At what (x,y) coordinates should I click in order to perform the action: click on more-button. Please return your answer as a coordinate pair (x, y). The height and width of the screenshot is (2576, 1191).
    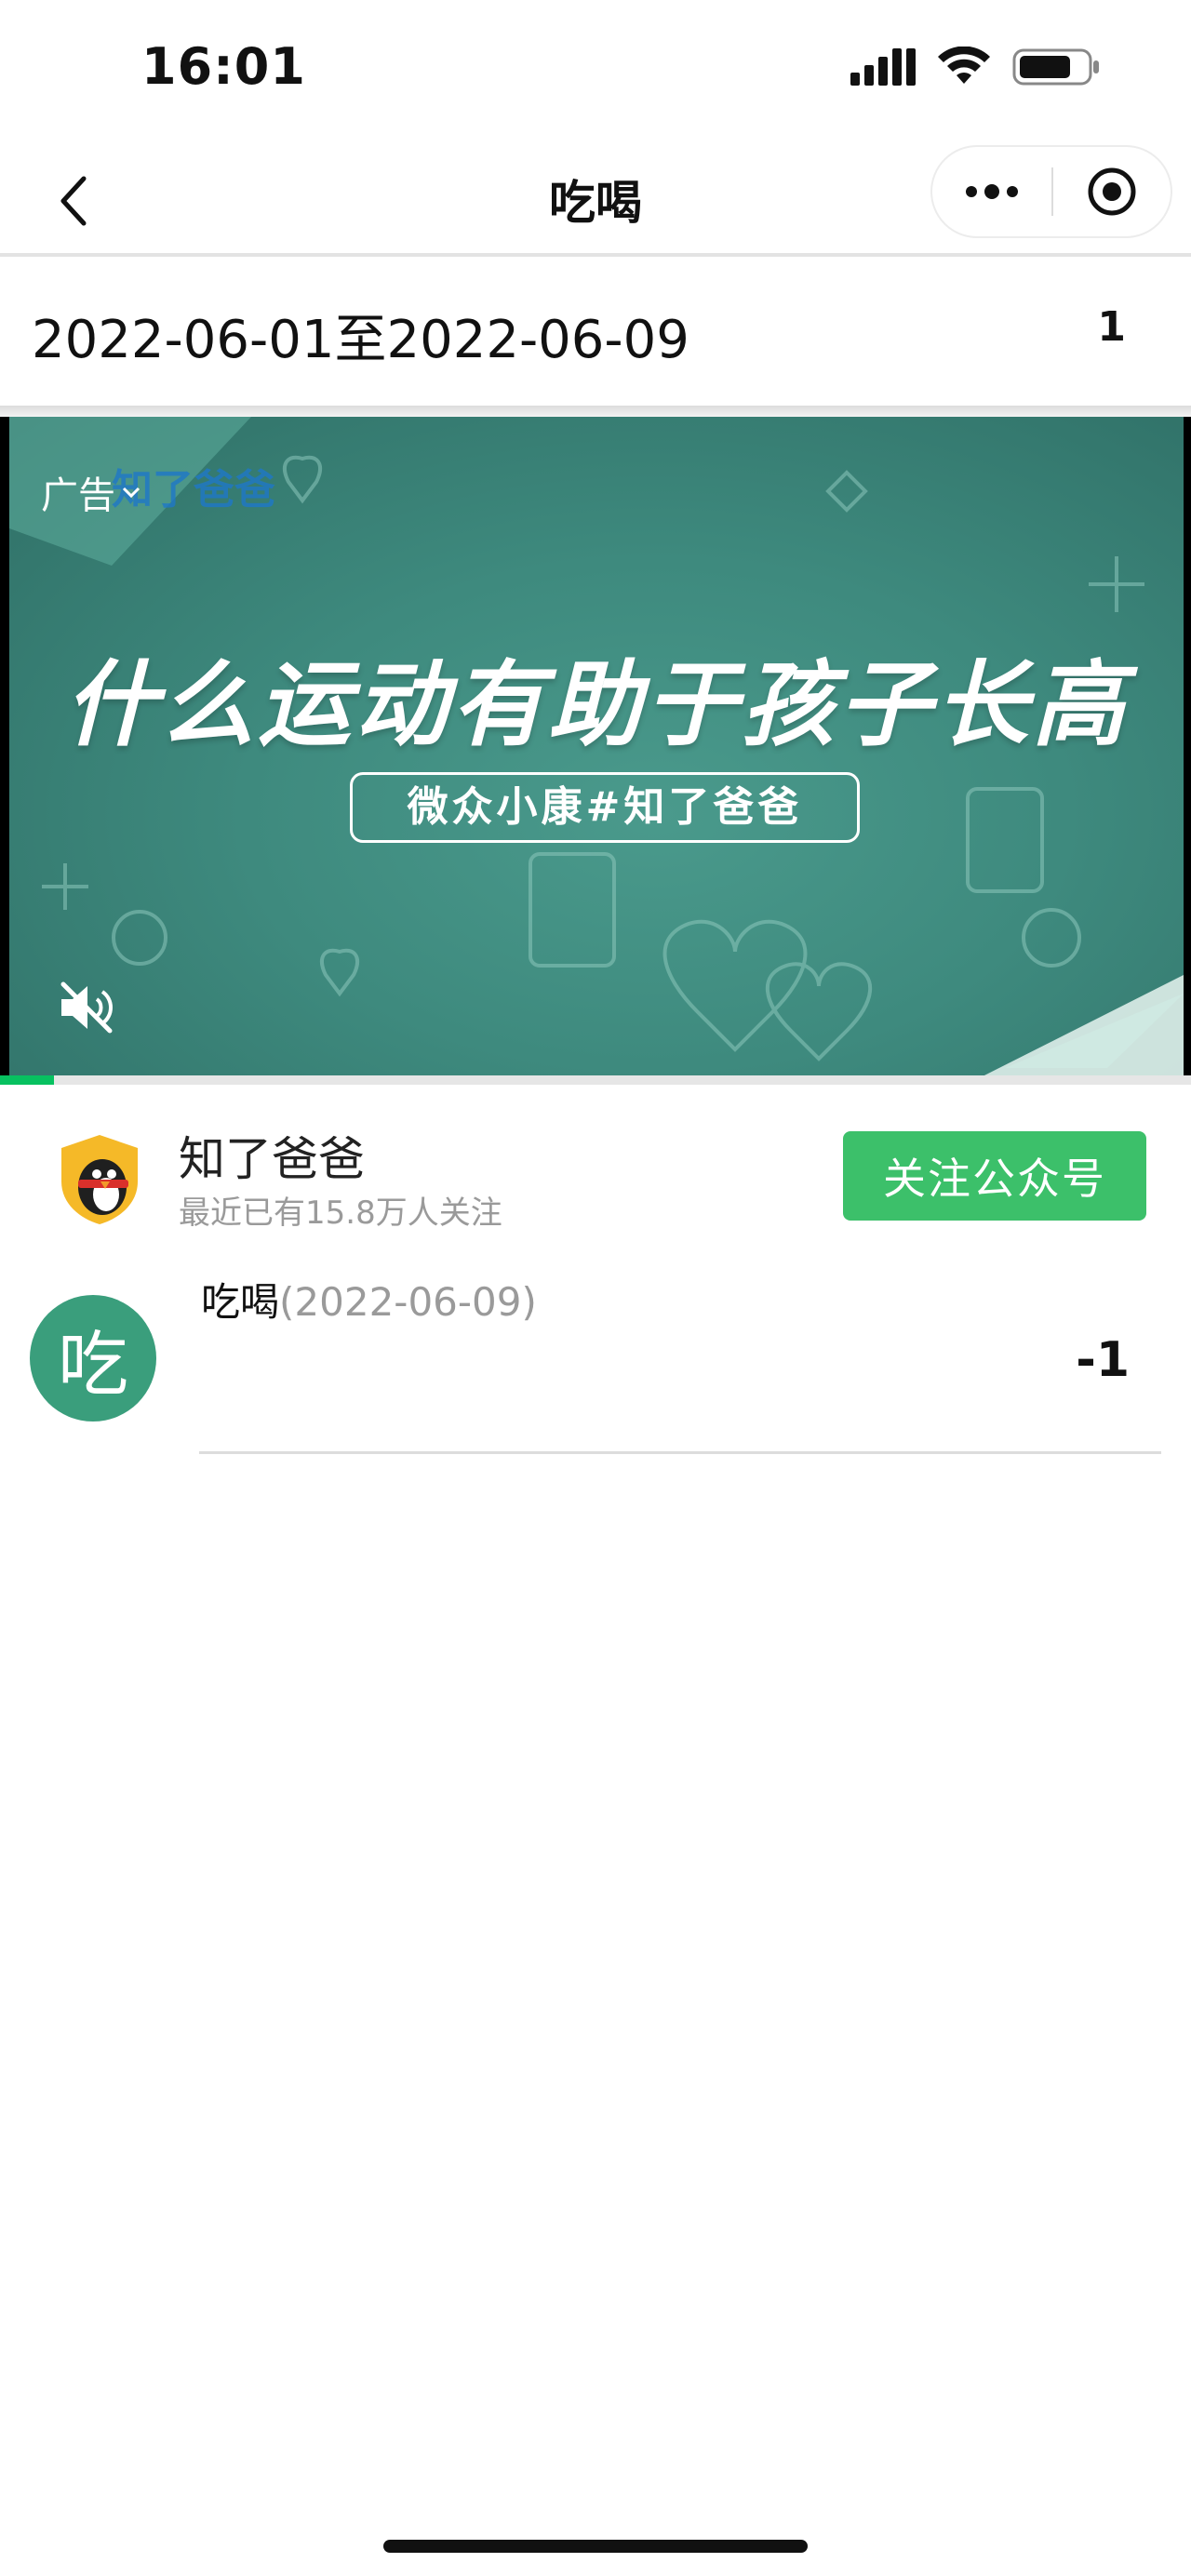
    Looking at the image, I should click on (991, 191).